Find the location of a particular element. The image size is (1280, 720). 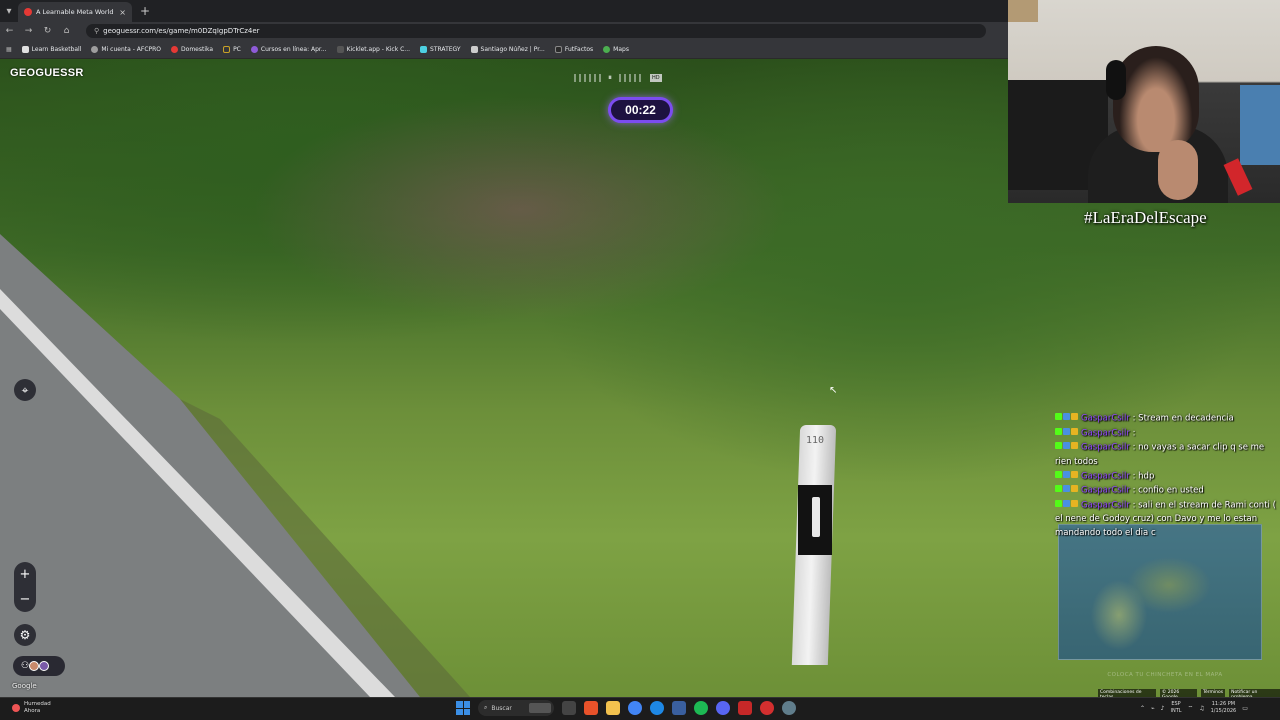

bookmark-item: Domestika is located at coordinates (192, 49).